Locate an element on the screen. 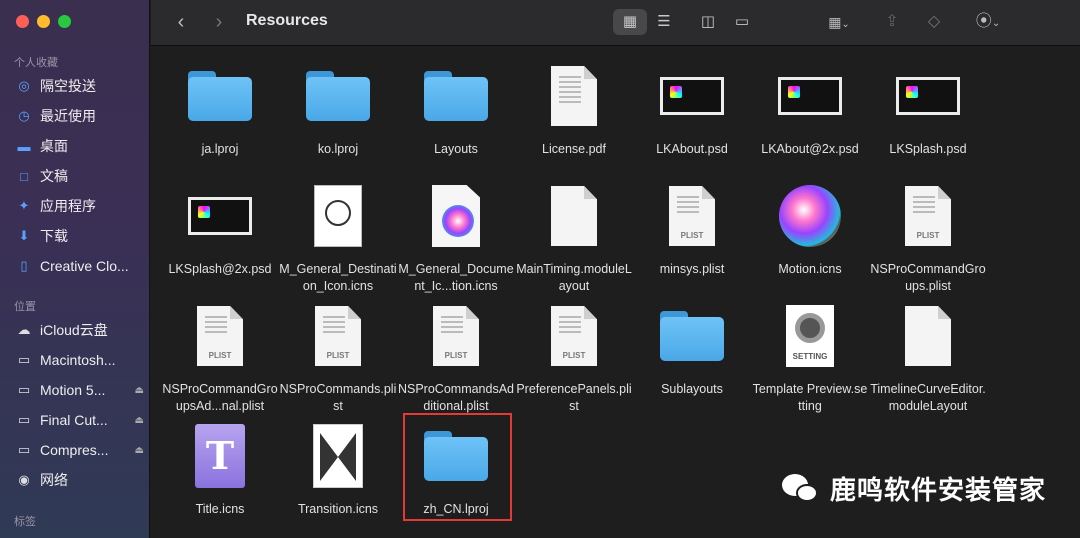 Image resolution: width=1080 pixels, height=538 pixels. file-item: License.pdf is located at coordinates (574, 117).